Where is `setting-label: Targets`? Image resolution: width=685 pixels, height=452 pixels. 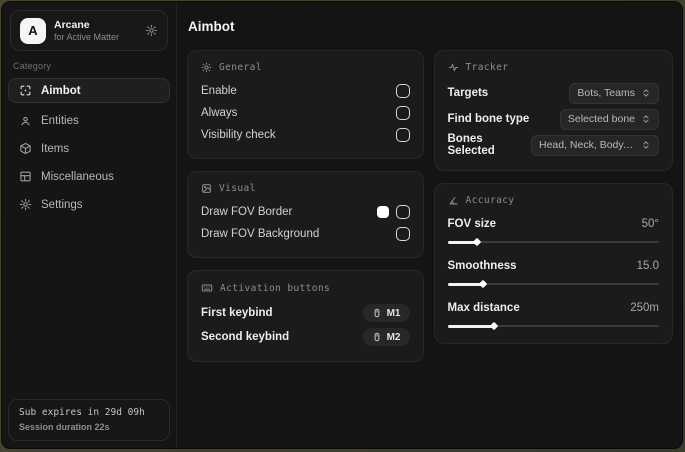 setting-label: Targets is located at coordinates (468, 93).